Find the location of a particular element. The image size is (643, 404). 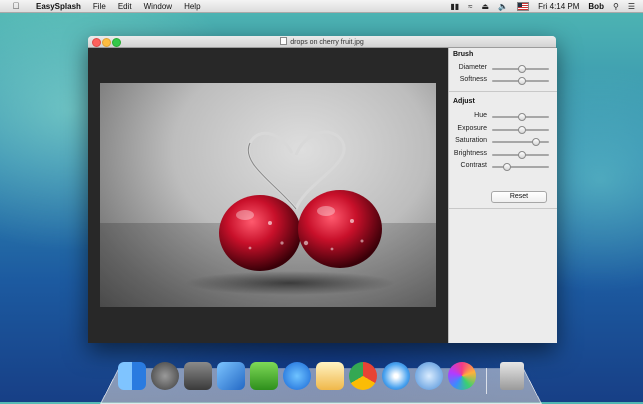

slider-row-contrast: Contrast is located at coordinates (503, 167).